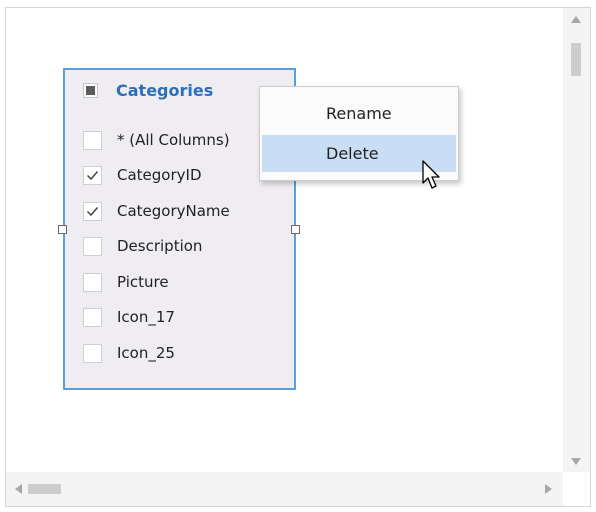  Describe the element at coordinates (159, 175) in the screenshot. I see `column-label: CategoryID` at that location.